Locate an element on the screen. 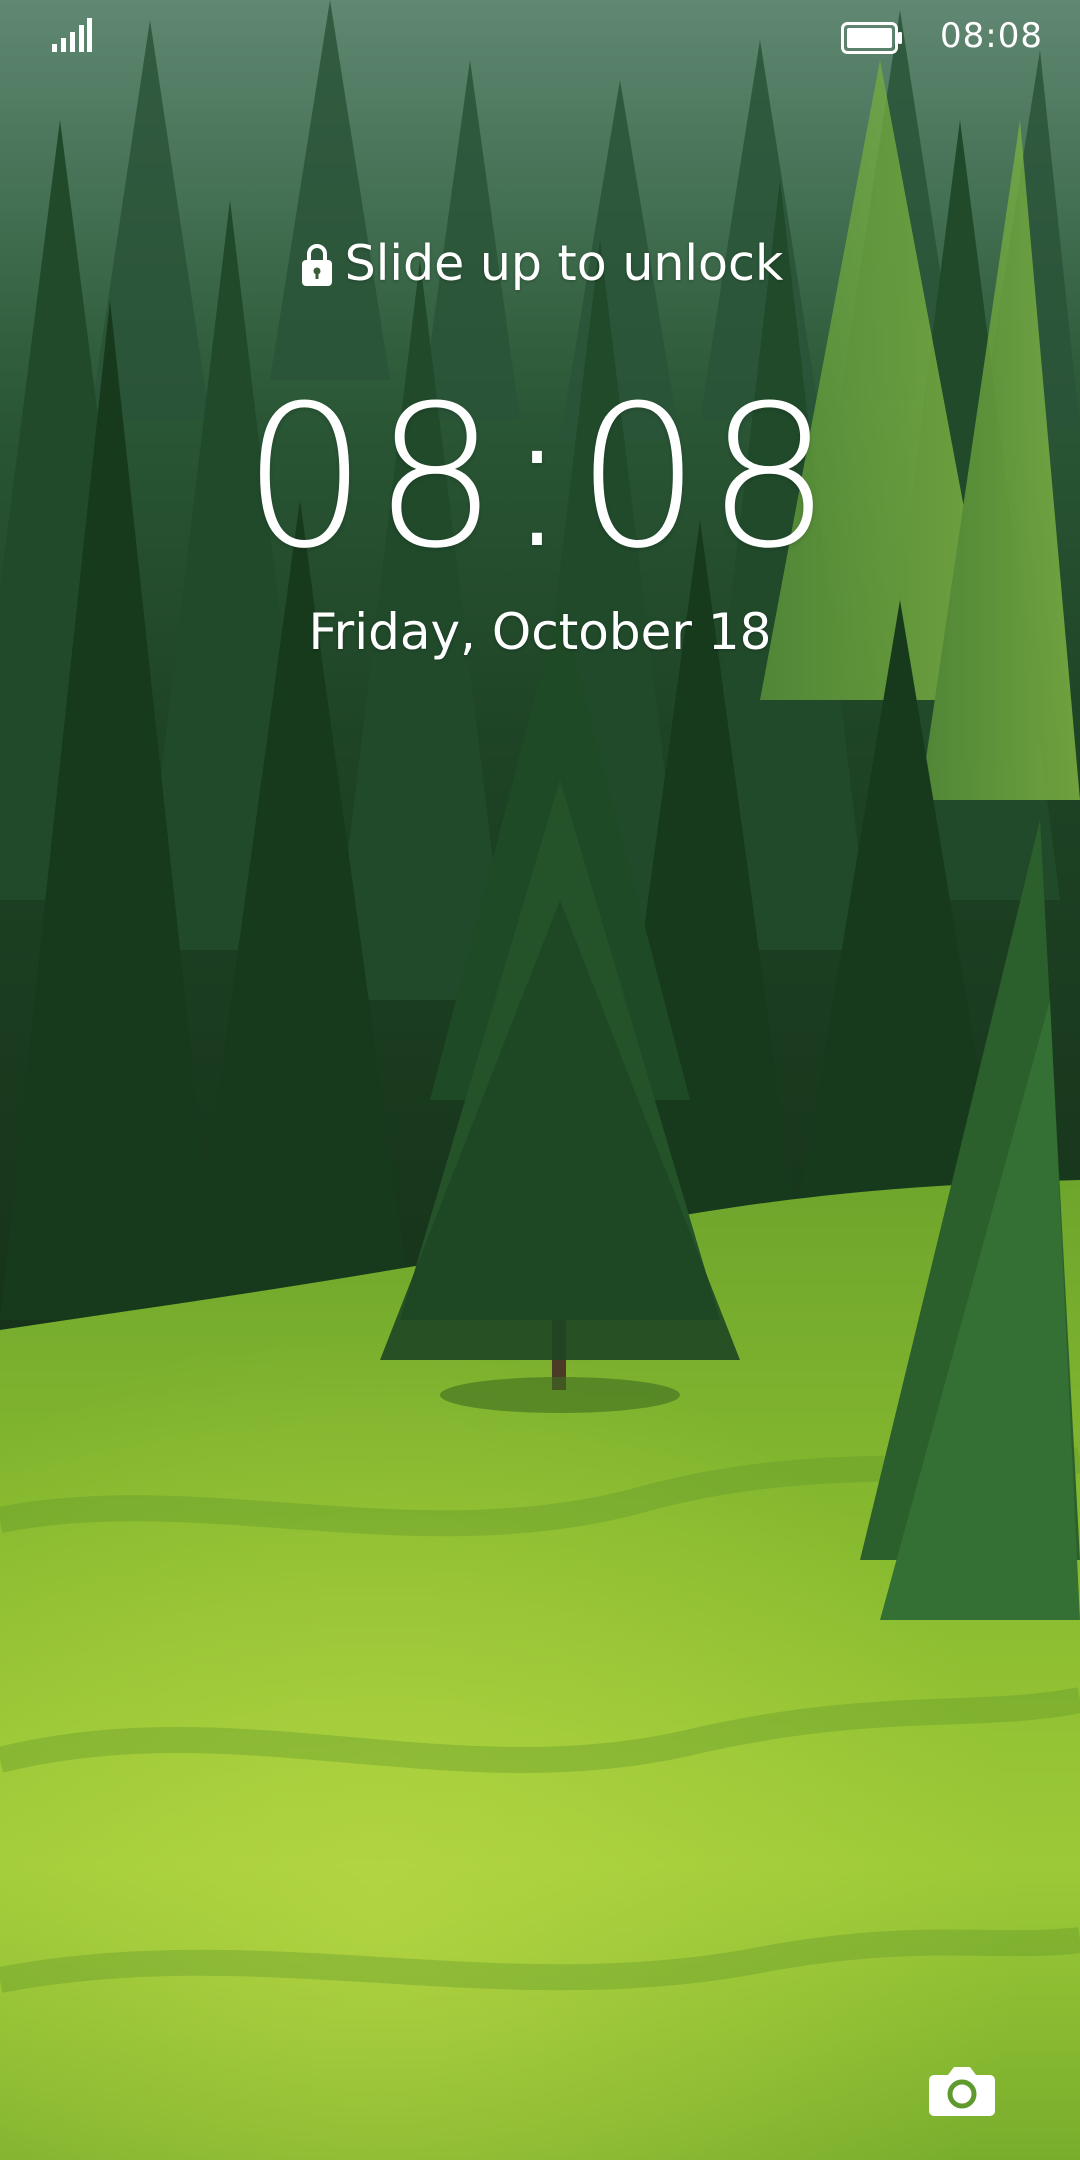  unlock-hint-text: Slide up to unlock is located at coordinates (564, 263).